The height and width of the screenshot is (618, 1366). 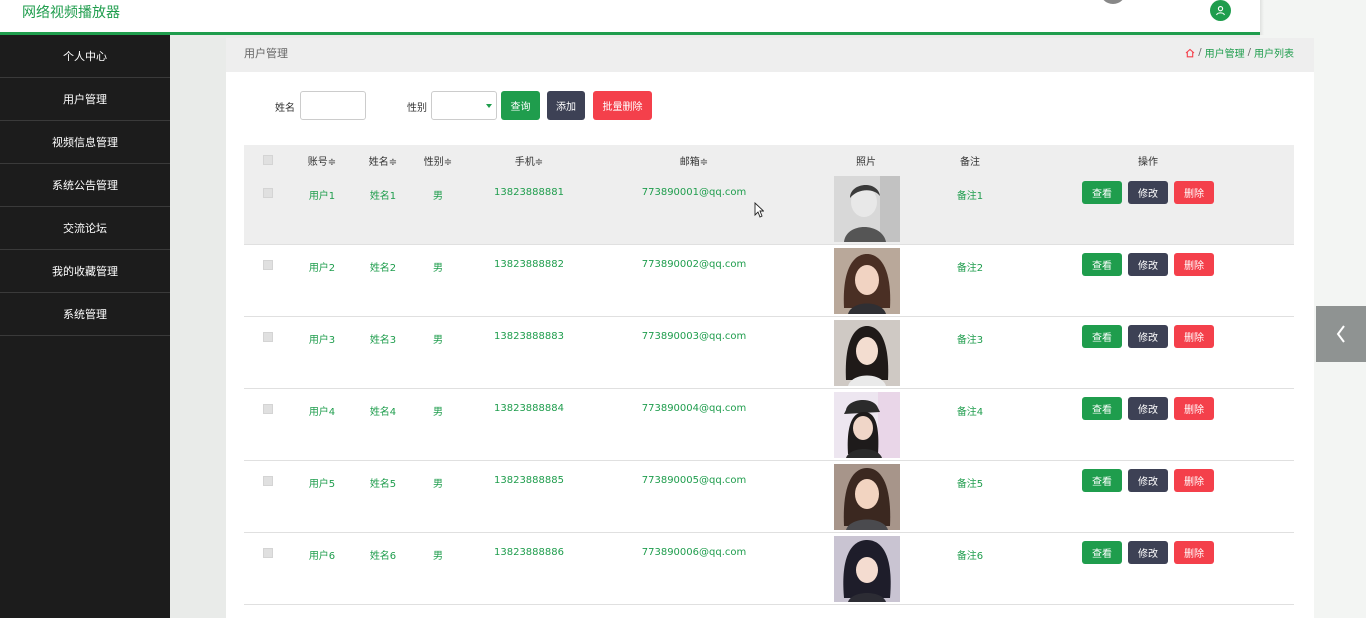 What do you see at coordinates (383, 556) in the screenshot?
I see `cell-name: 姓名6` at bounding box center [383, 556].